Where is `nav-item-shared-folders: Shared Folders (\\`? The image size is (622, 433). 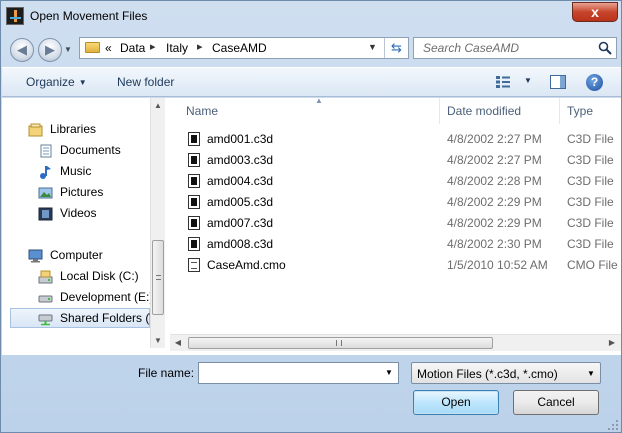
nav-item-shared-folders: Shared Folders (\\ is located at coordinates (80, 318).